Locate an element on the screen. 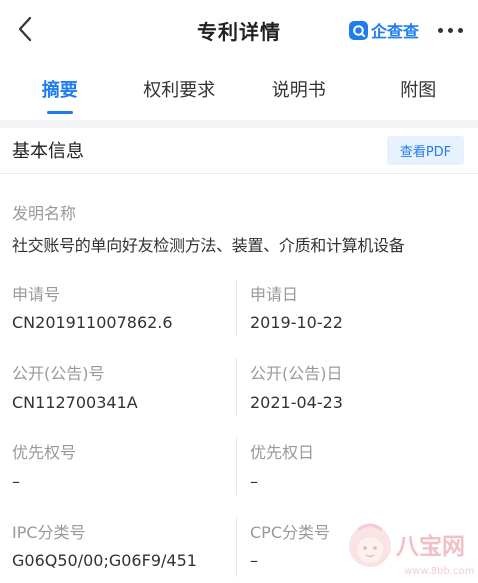 The width and height of the screenshot is (478, 583). publication-date-label: 公开(公告)日 is located at coordinates (296, 373).